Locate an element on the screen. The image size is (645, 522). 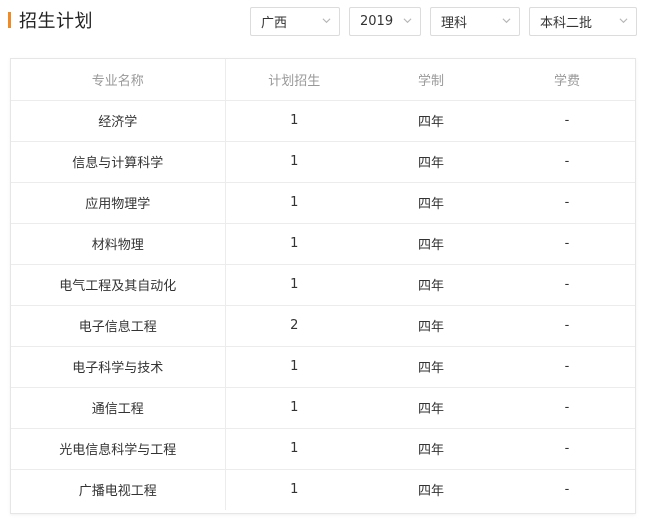
cell-major: 经济学 is located at coordinates (118, 121).